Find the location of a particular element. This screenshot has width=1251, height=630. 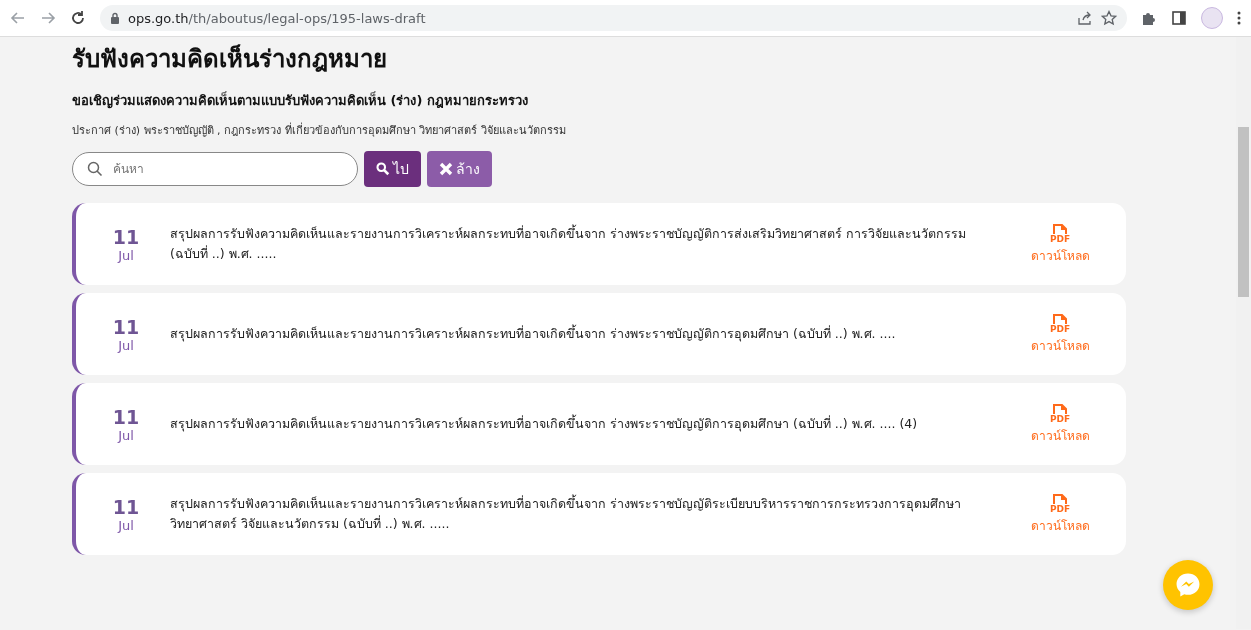

search-input: ค้นหา is located at coordinates (227, 169).